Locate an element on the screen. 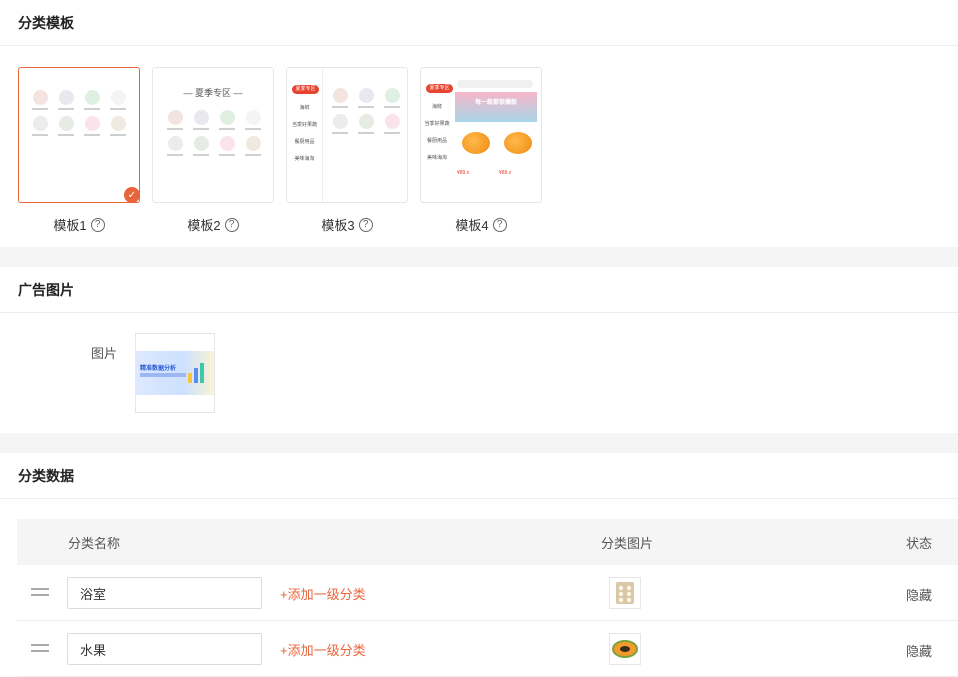  table-header: 分类名称 分类图片 状态 is located at coordinates (487, 542).